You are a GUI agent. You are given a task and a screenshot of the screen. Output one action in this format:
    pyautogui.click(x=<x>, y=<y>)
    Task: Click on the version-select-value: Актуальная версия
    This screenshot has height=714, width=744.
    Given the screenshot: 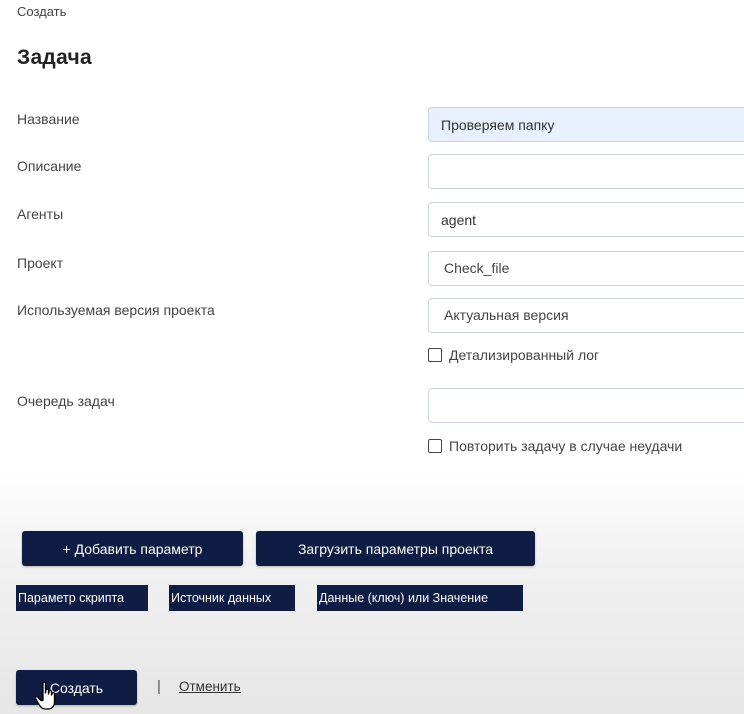 What is the action you would take?
    pyautogui.click(x=506, y=315)
    